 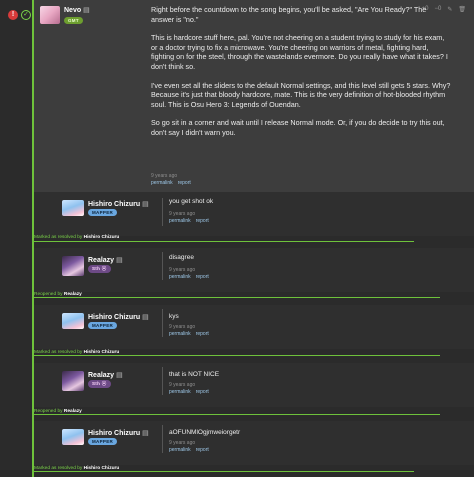 What do you see at coordinates (173, 180) in the screenshot?
I see `post-meta: 9 years ago permalink report` at bounding box center [173, 180].